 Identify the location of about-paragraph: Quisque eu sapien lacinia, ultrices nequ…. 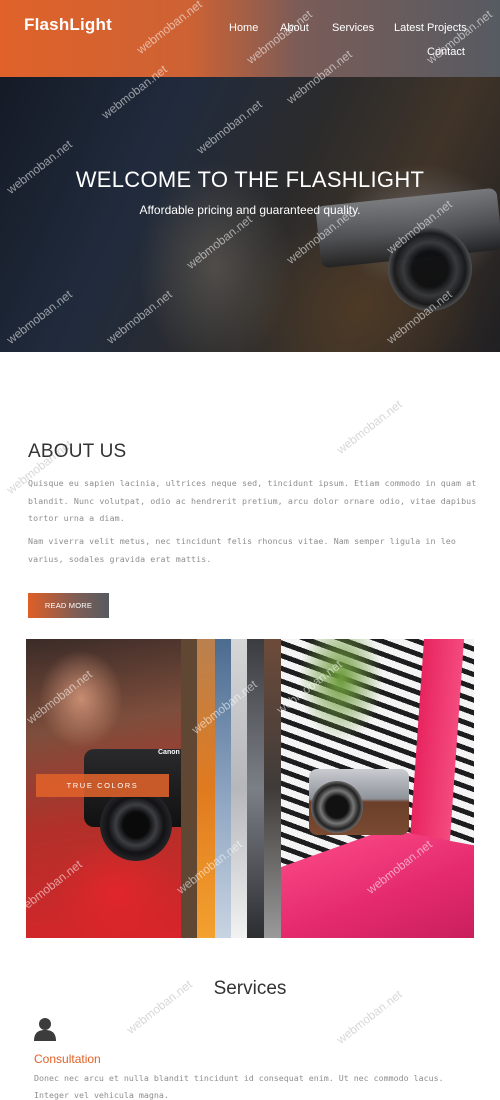
(252, 500).